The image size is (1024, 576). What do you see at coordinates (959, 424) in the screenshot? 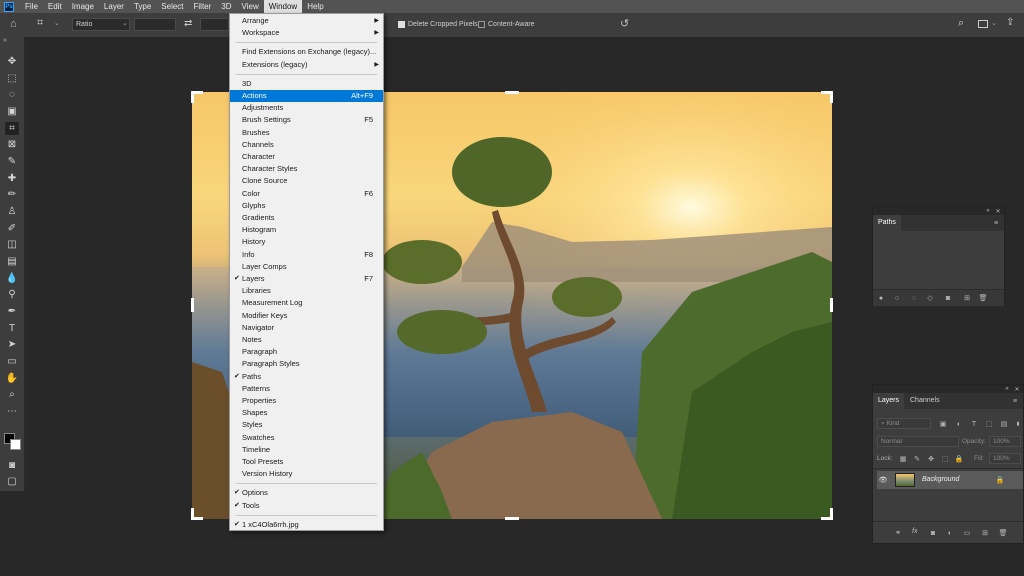
I see `filter-adjustment-icon: ◐` at bounding box center [959, 424].